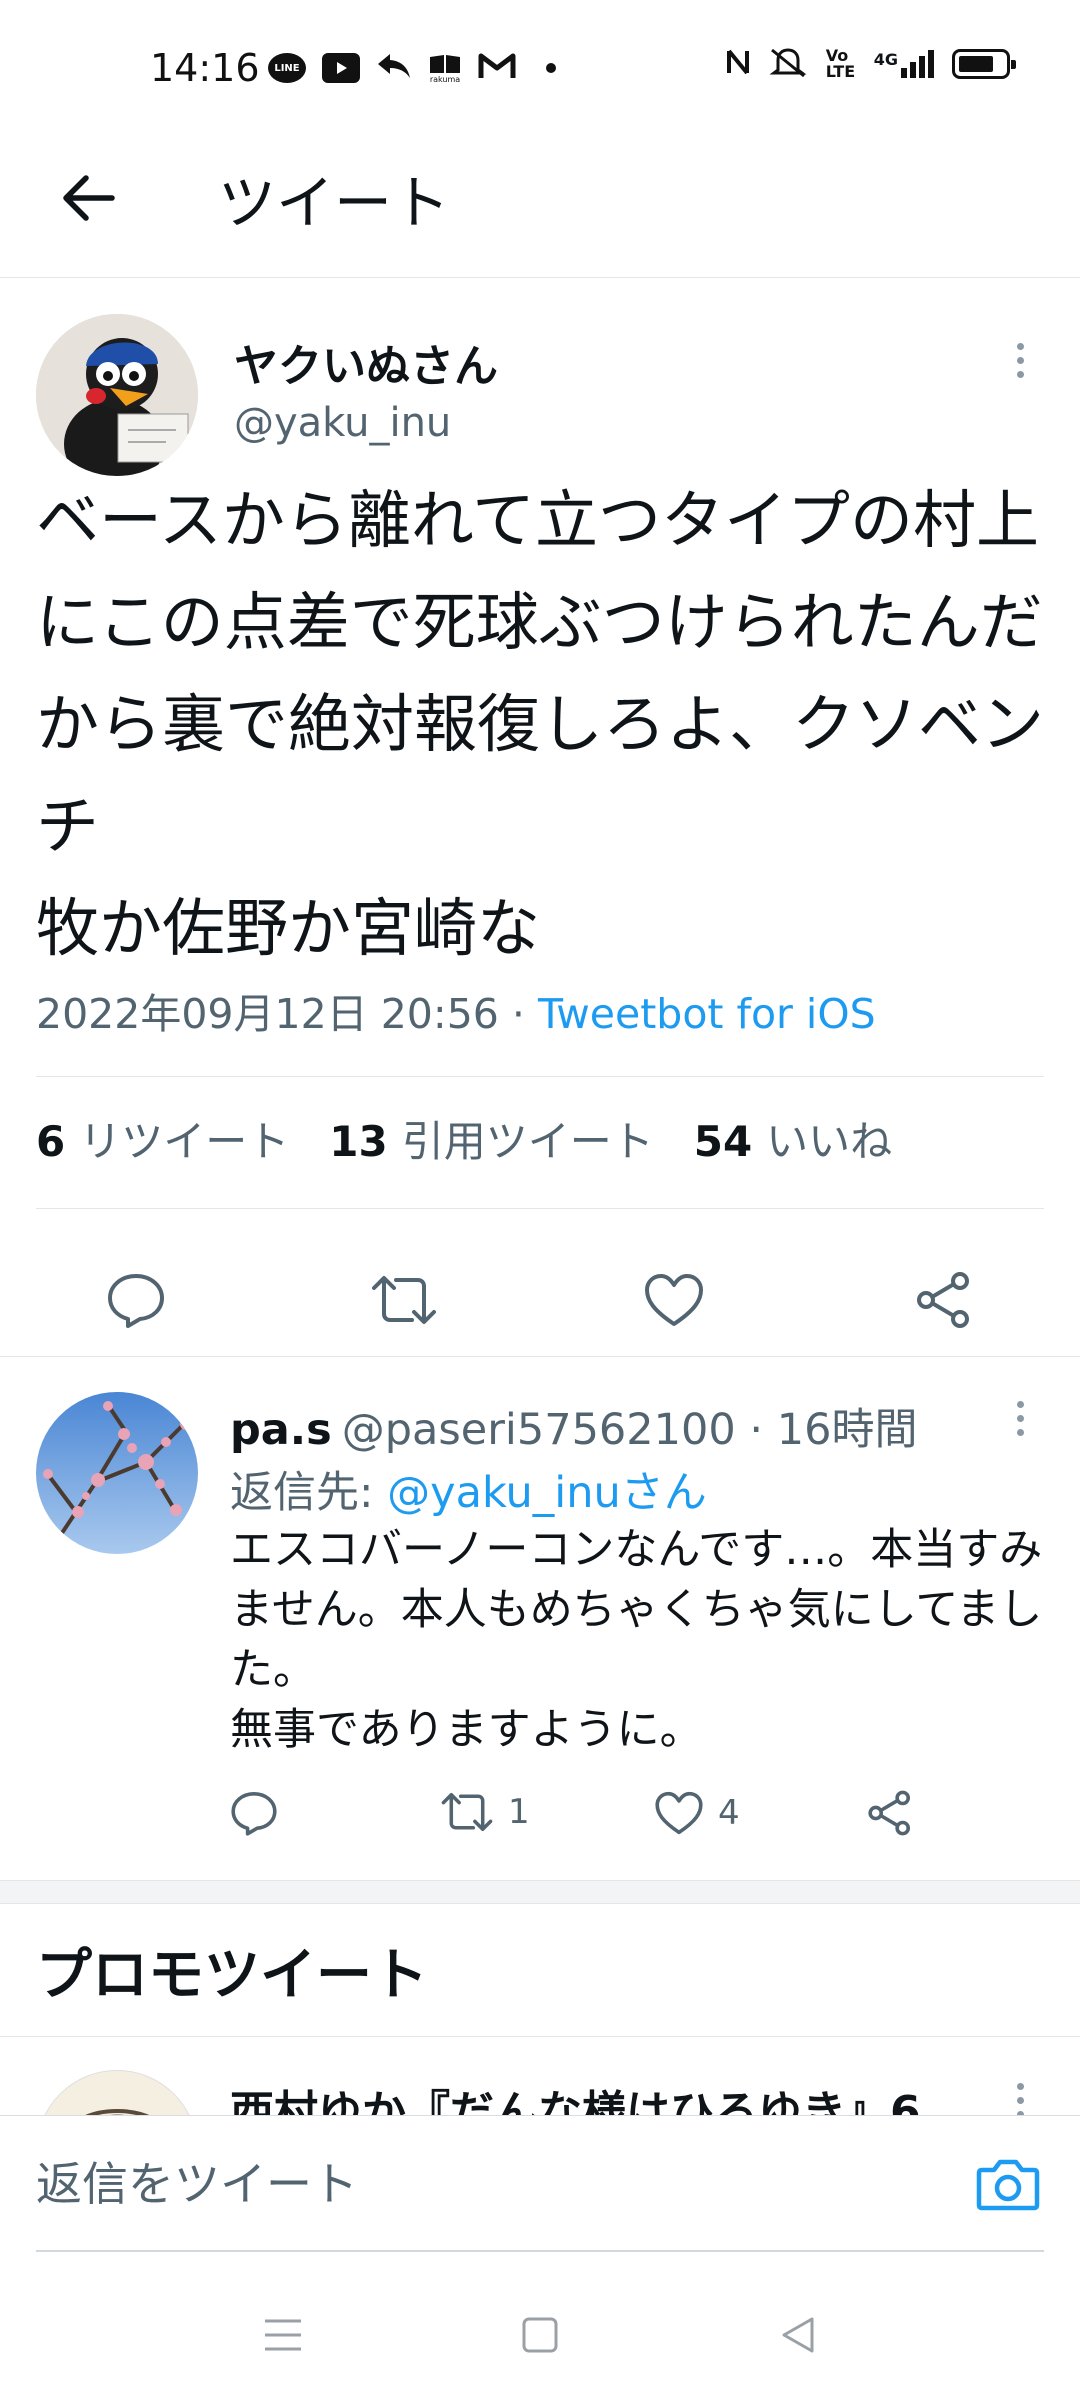 The height and width of the screenshot is (2400, 1080). What do you see at coordinates (539, 1430) in the screenshot?
I see `reply-author-handle: @paseri57562100` at bounding box center [539, 1430].